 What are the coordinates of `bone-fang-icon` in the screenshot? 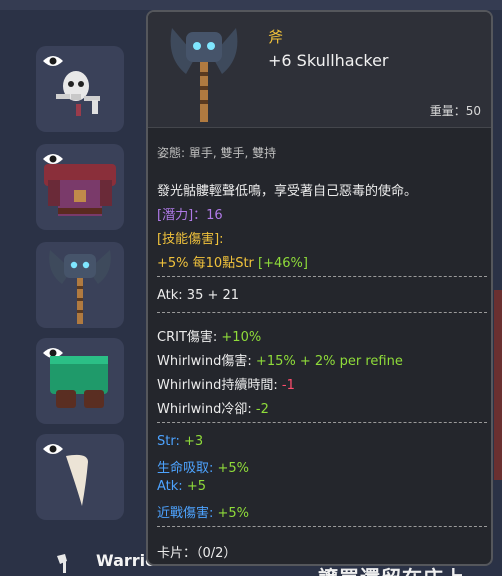 It's located at (77, 480).